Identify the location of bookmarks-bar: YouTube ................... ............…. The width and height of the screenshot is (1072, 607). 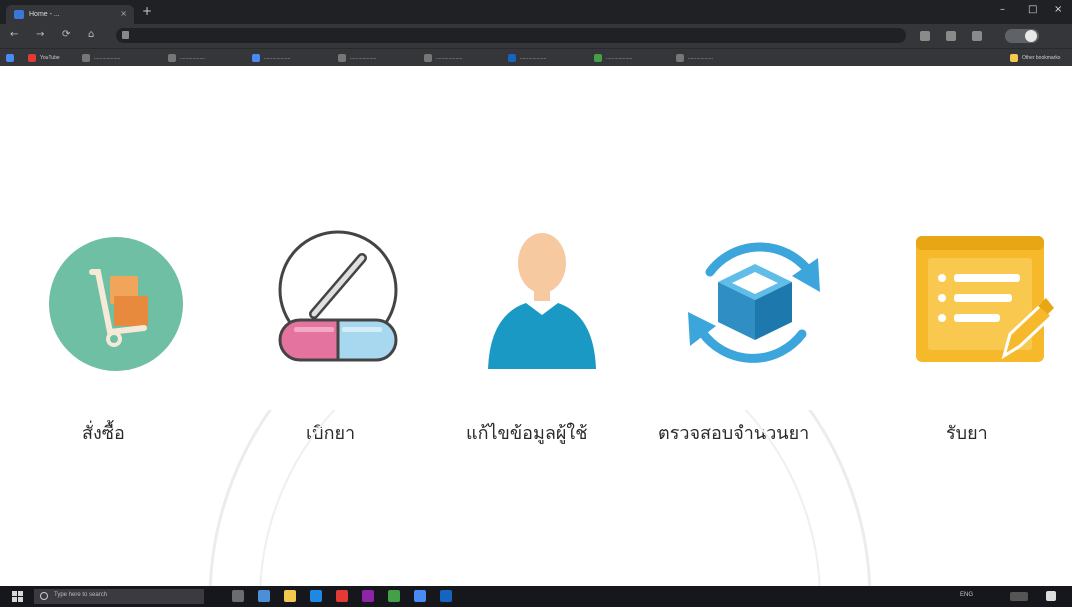
(536, 57).